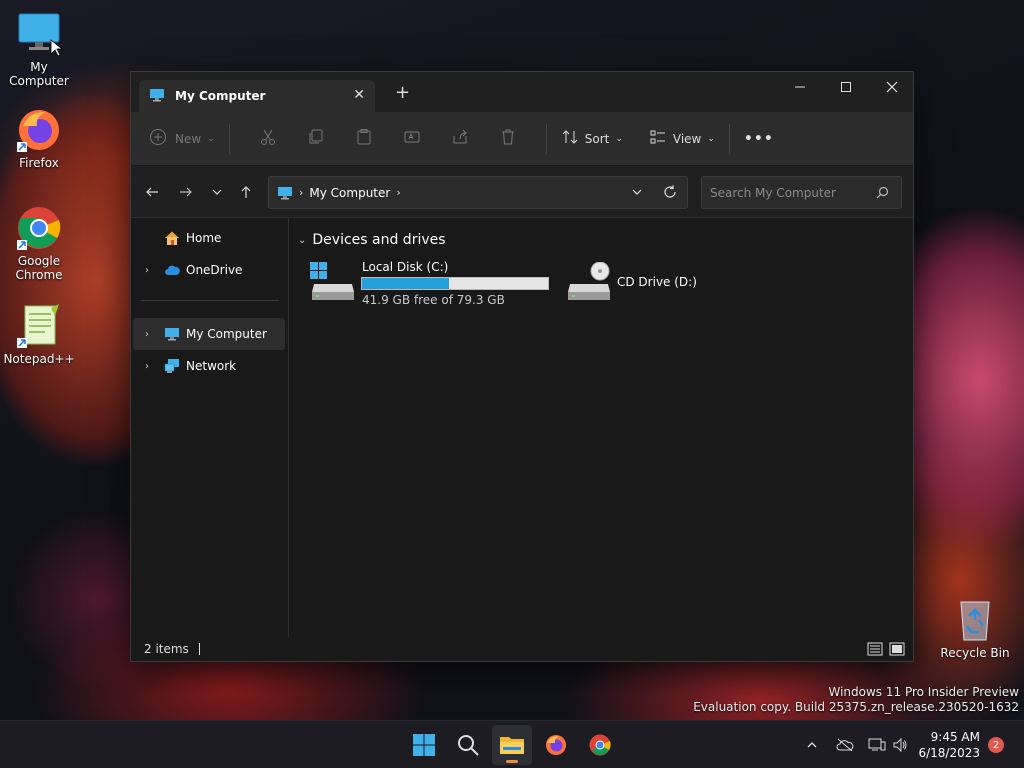 Image resolution: width=1024 pixels, height=768 pixels. I want to click on volume-tray-icon, so click(900, 744).